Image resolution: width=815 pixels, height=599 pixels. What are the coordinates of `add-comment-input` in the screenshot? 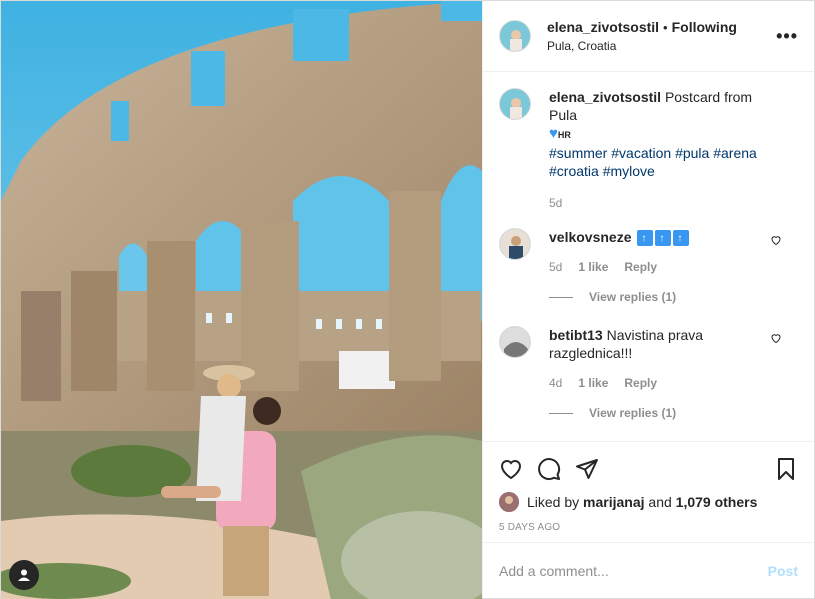 It's located at (633, 570).